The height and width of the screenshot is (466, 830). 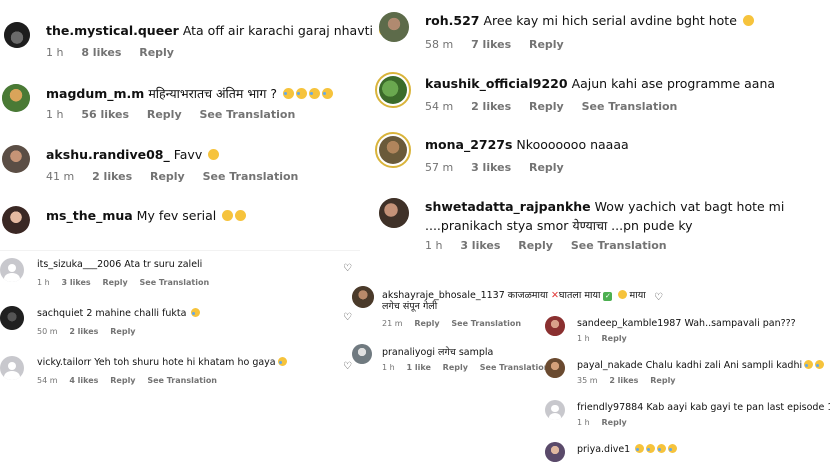 What do you see at coordinates (64, 362) in the screenshot?
I see `username: vicky.tailorr` at bounding box center [64, 362].